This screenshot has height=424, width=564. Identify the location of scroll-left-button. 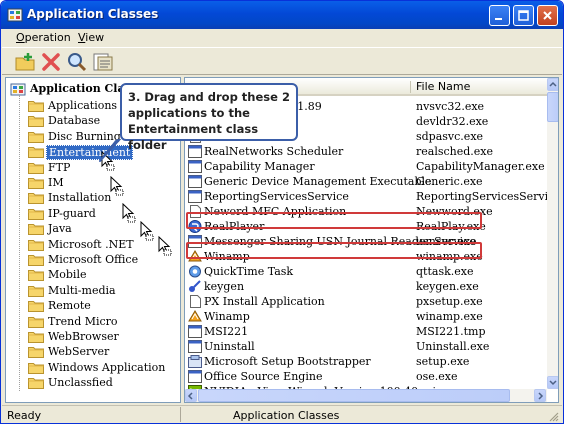
(191, 395).